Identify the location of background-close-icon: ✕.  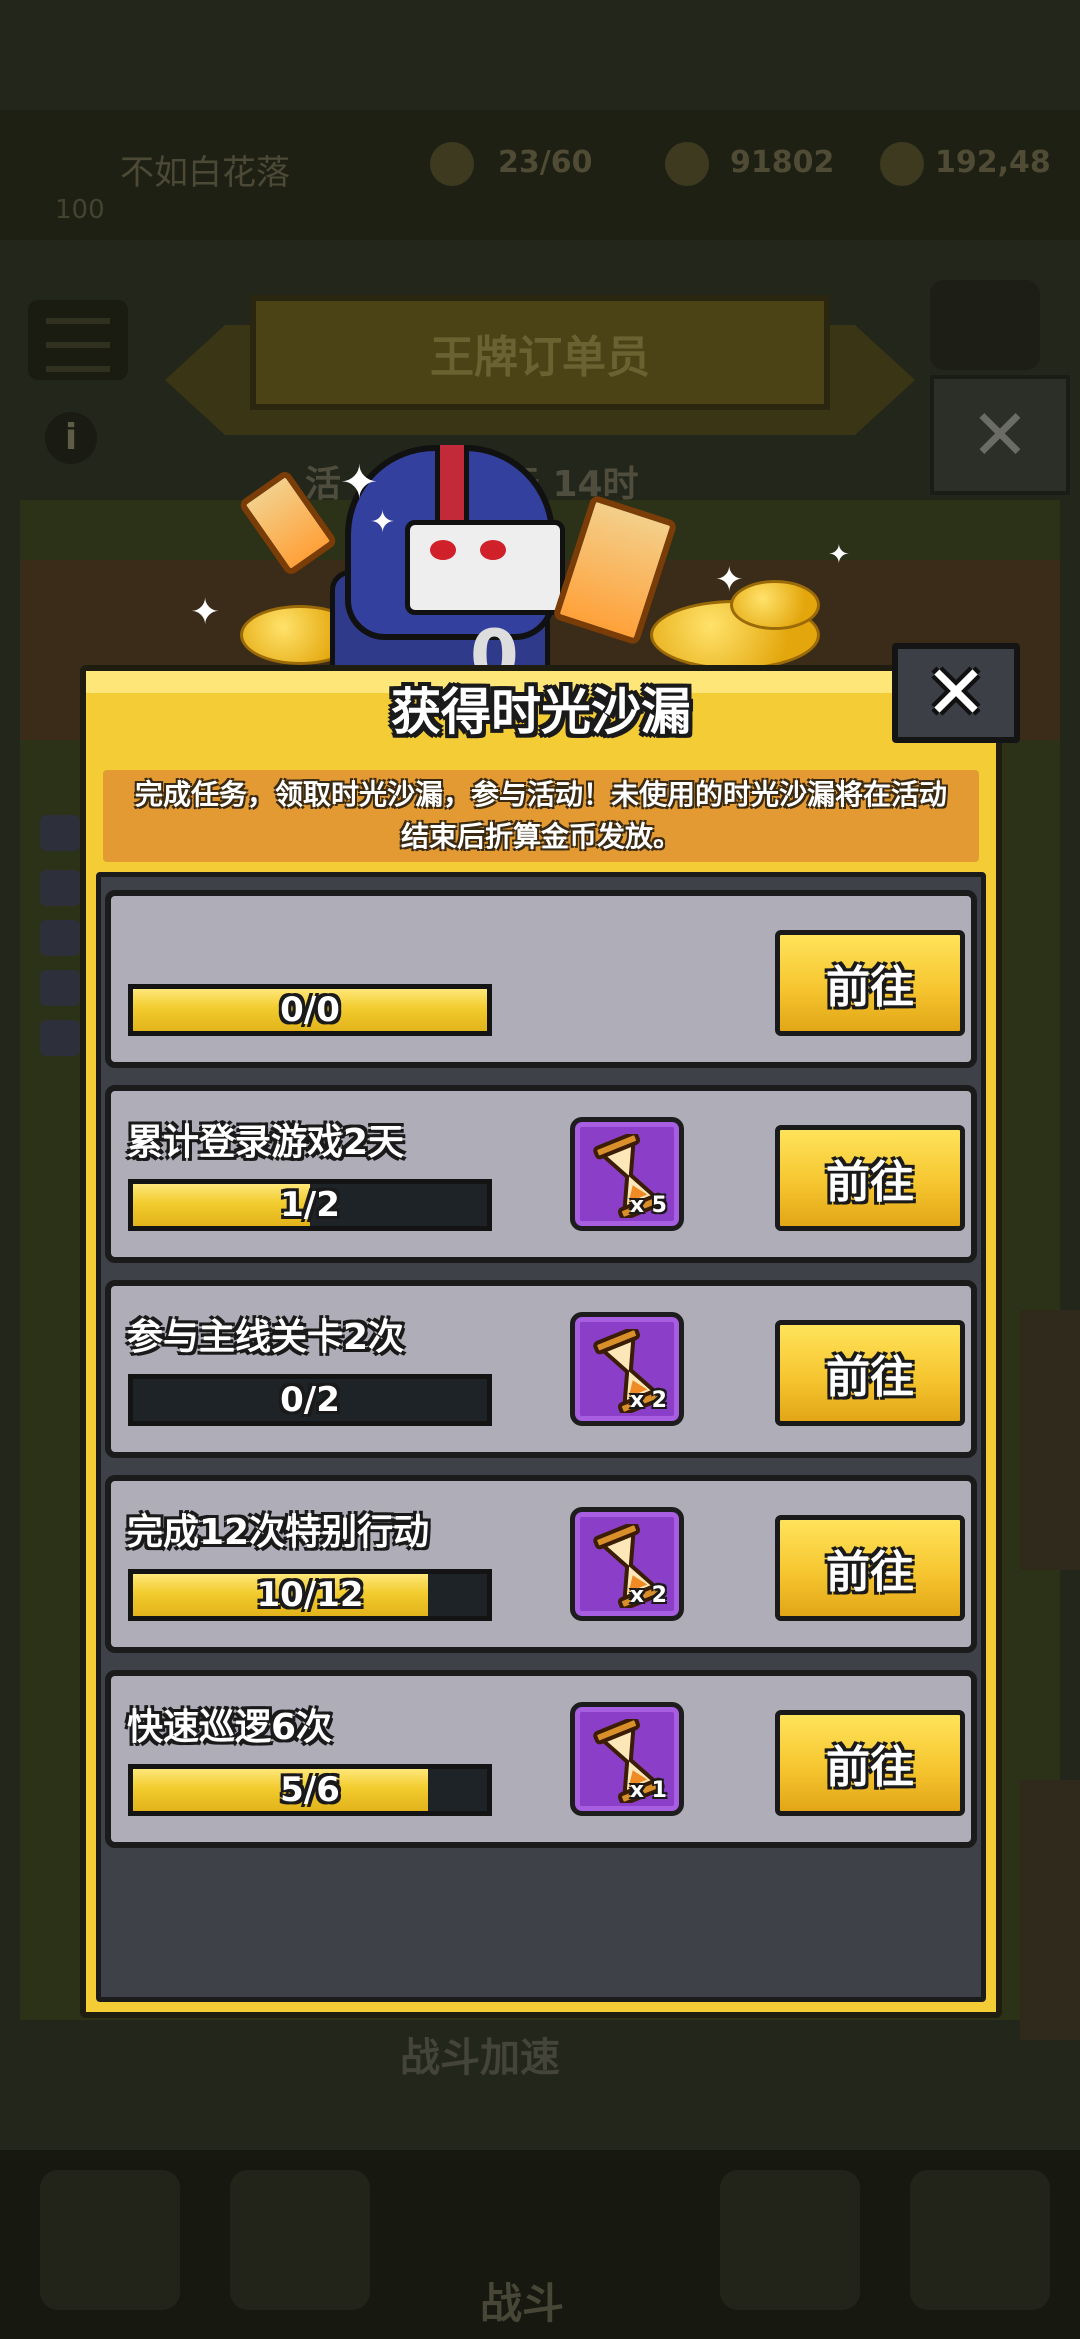
(1000, 435).